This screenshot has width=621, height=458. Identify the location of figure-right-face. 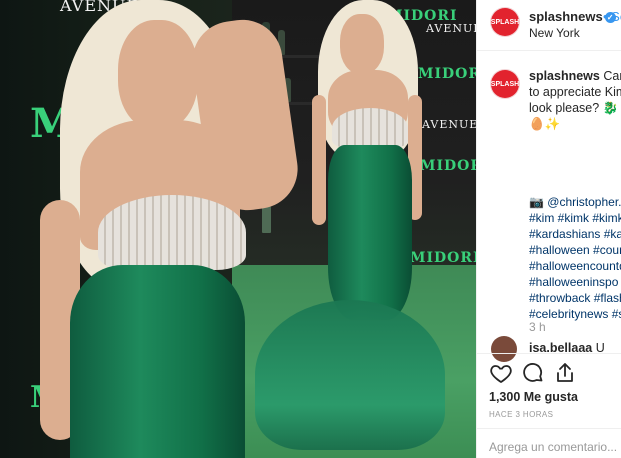
(362, 44).